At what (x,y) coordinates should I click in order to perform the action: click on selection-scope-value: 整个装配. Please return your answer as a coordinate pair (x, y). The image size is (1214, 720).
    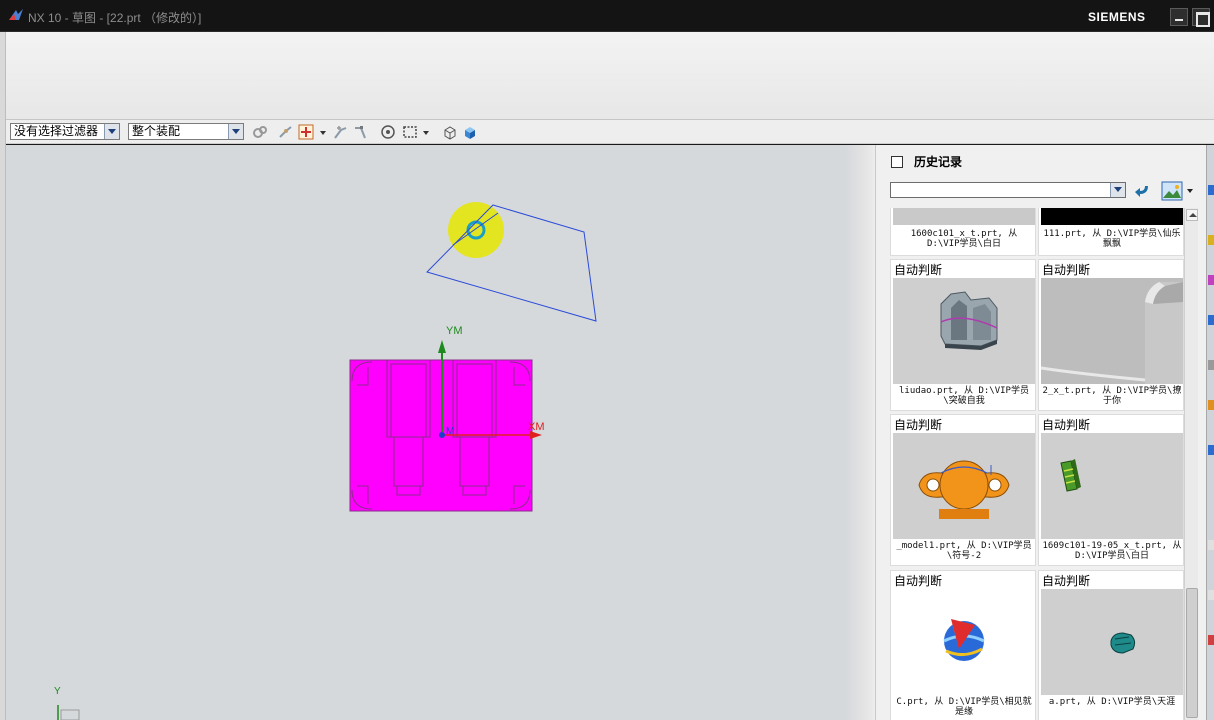
    Looking at the image, I should click on (156, 131).